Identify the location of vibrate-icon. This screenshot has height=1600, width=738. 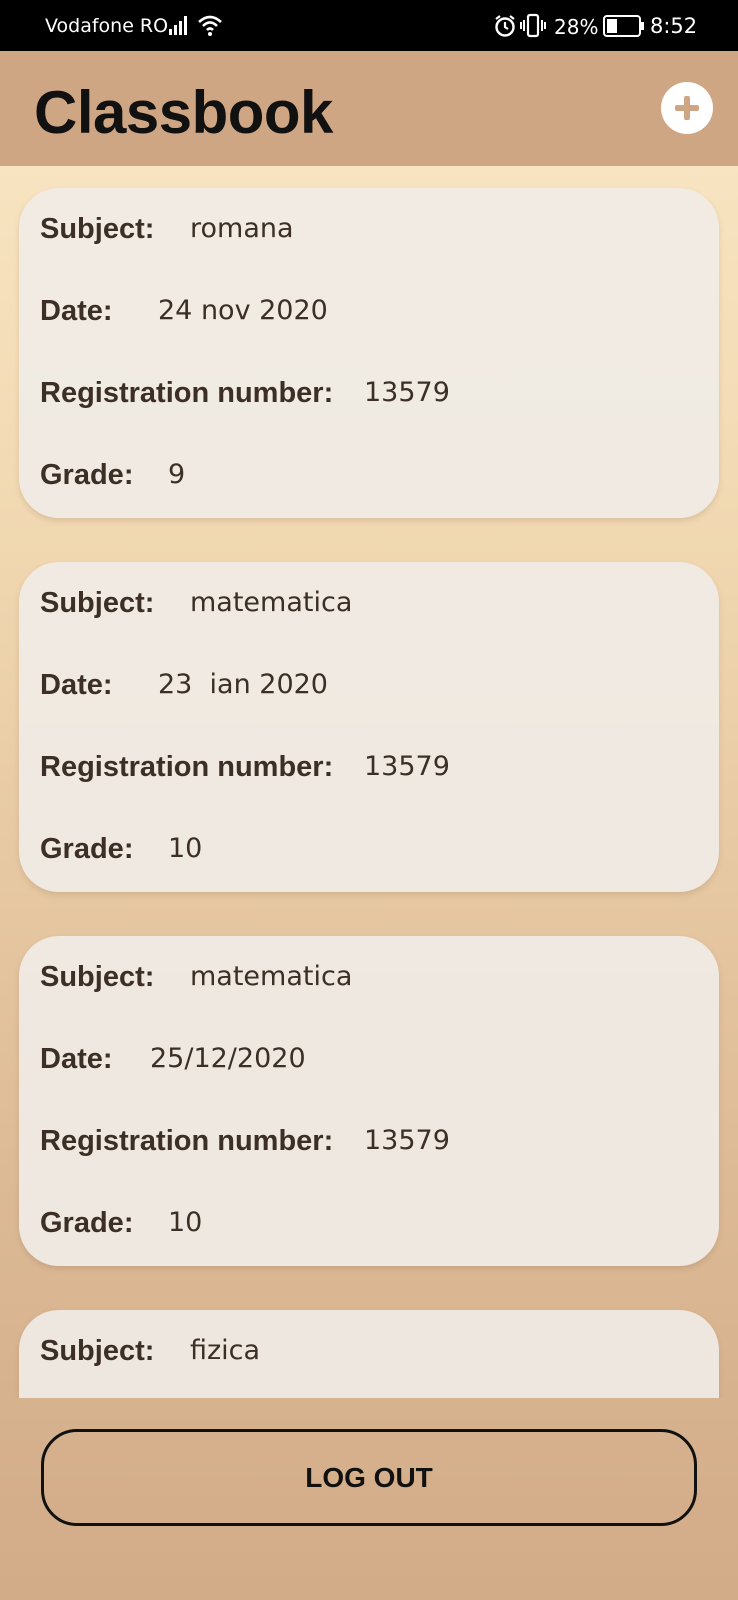
(533, 25).